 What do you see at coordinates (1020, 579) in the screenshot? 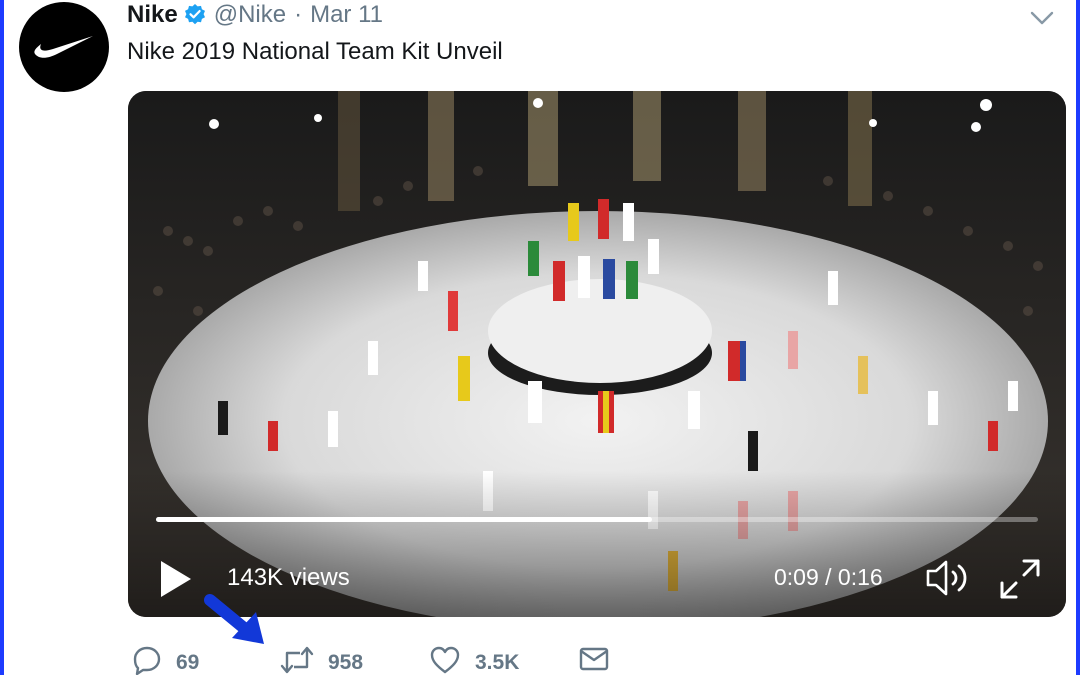
I see `fullscreen-icon` at bounding box center [1020, 579].